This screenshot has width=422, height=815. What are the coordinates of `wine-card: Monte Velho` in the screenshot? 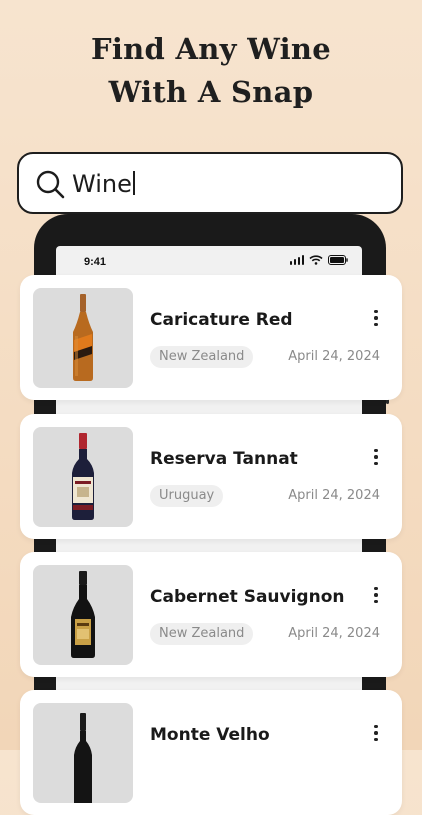 It's located at (211, 752).